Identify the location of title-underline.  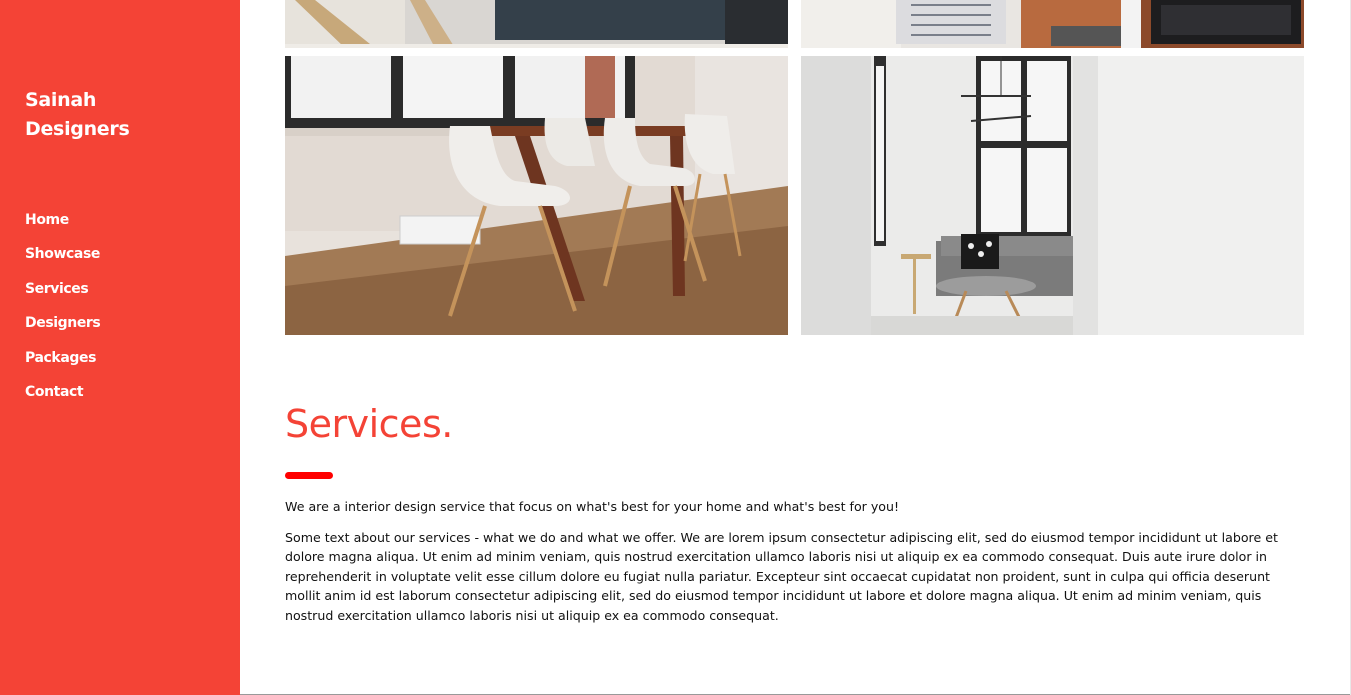
(309, 475).